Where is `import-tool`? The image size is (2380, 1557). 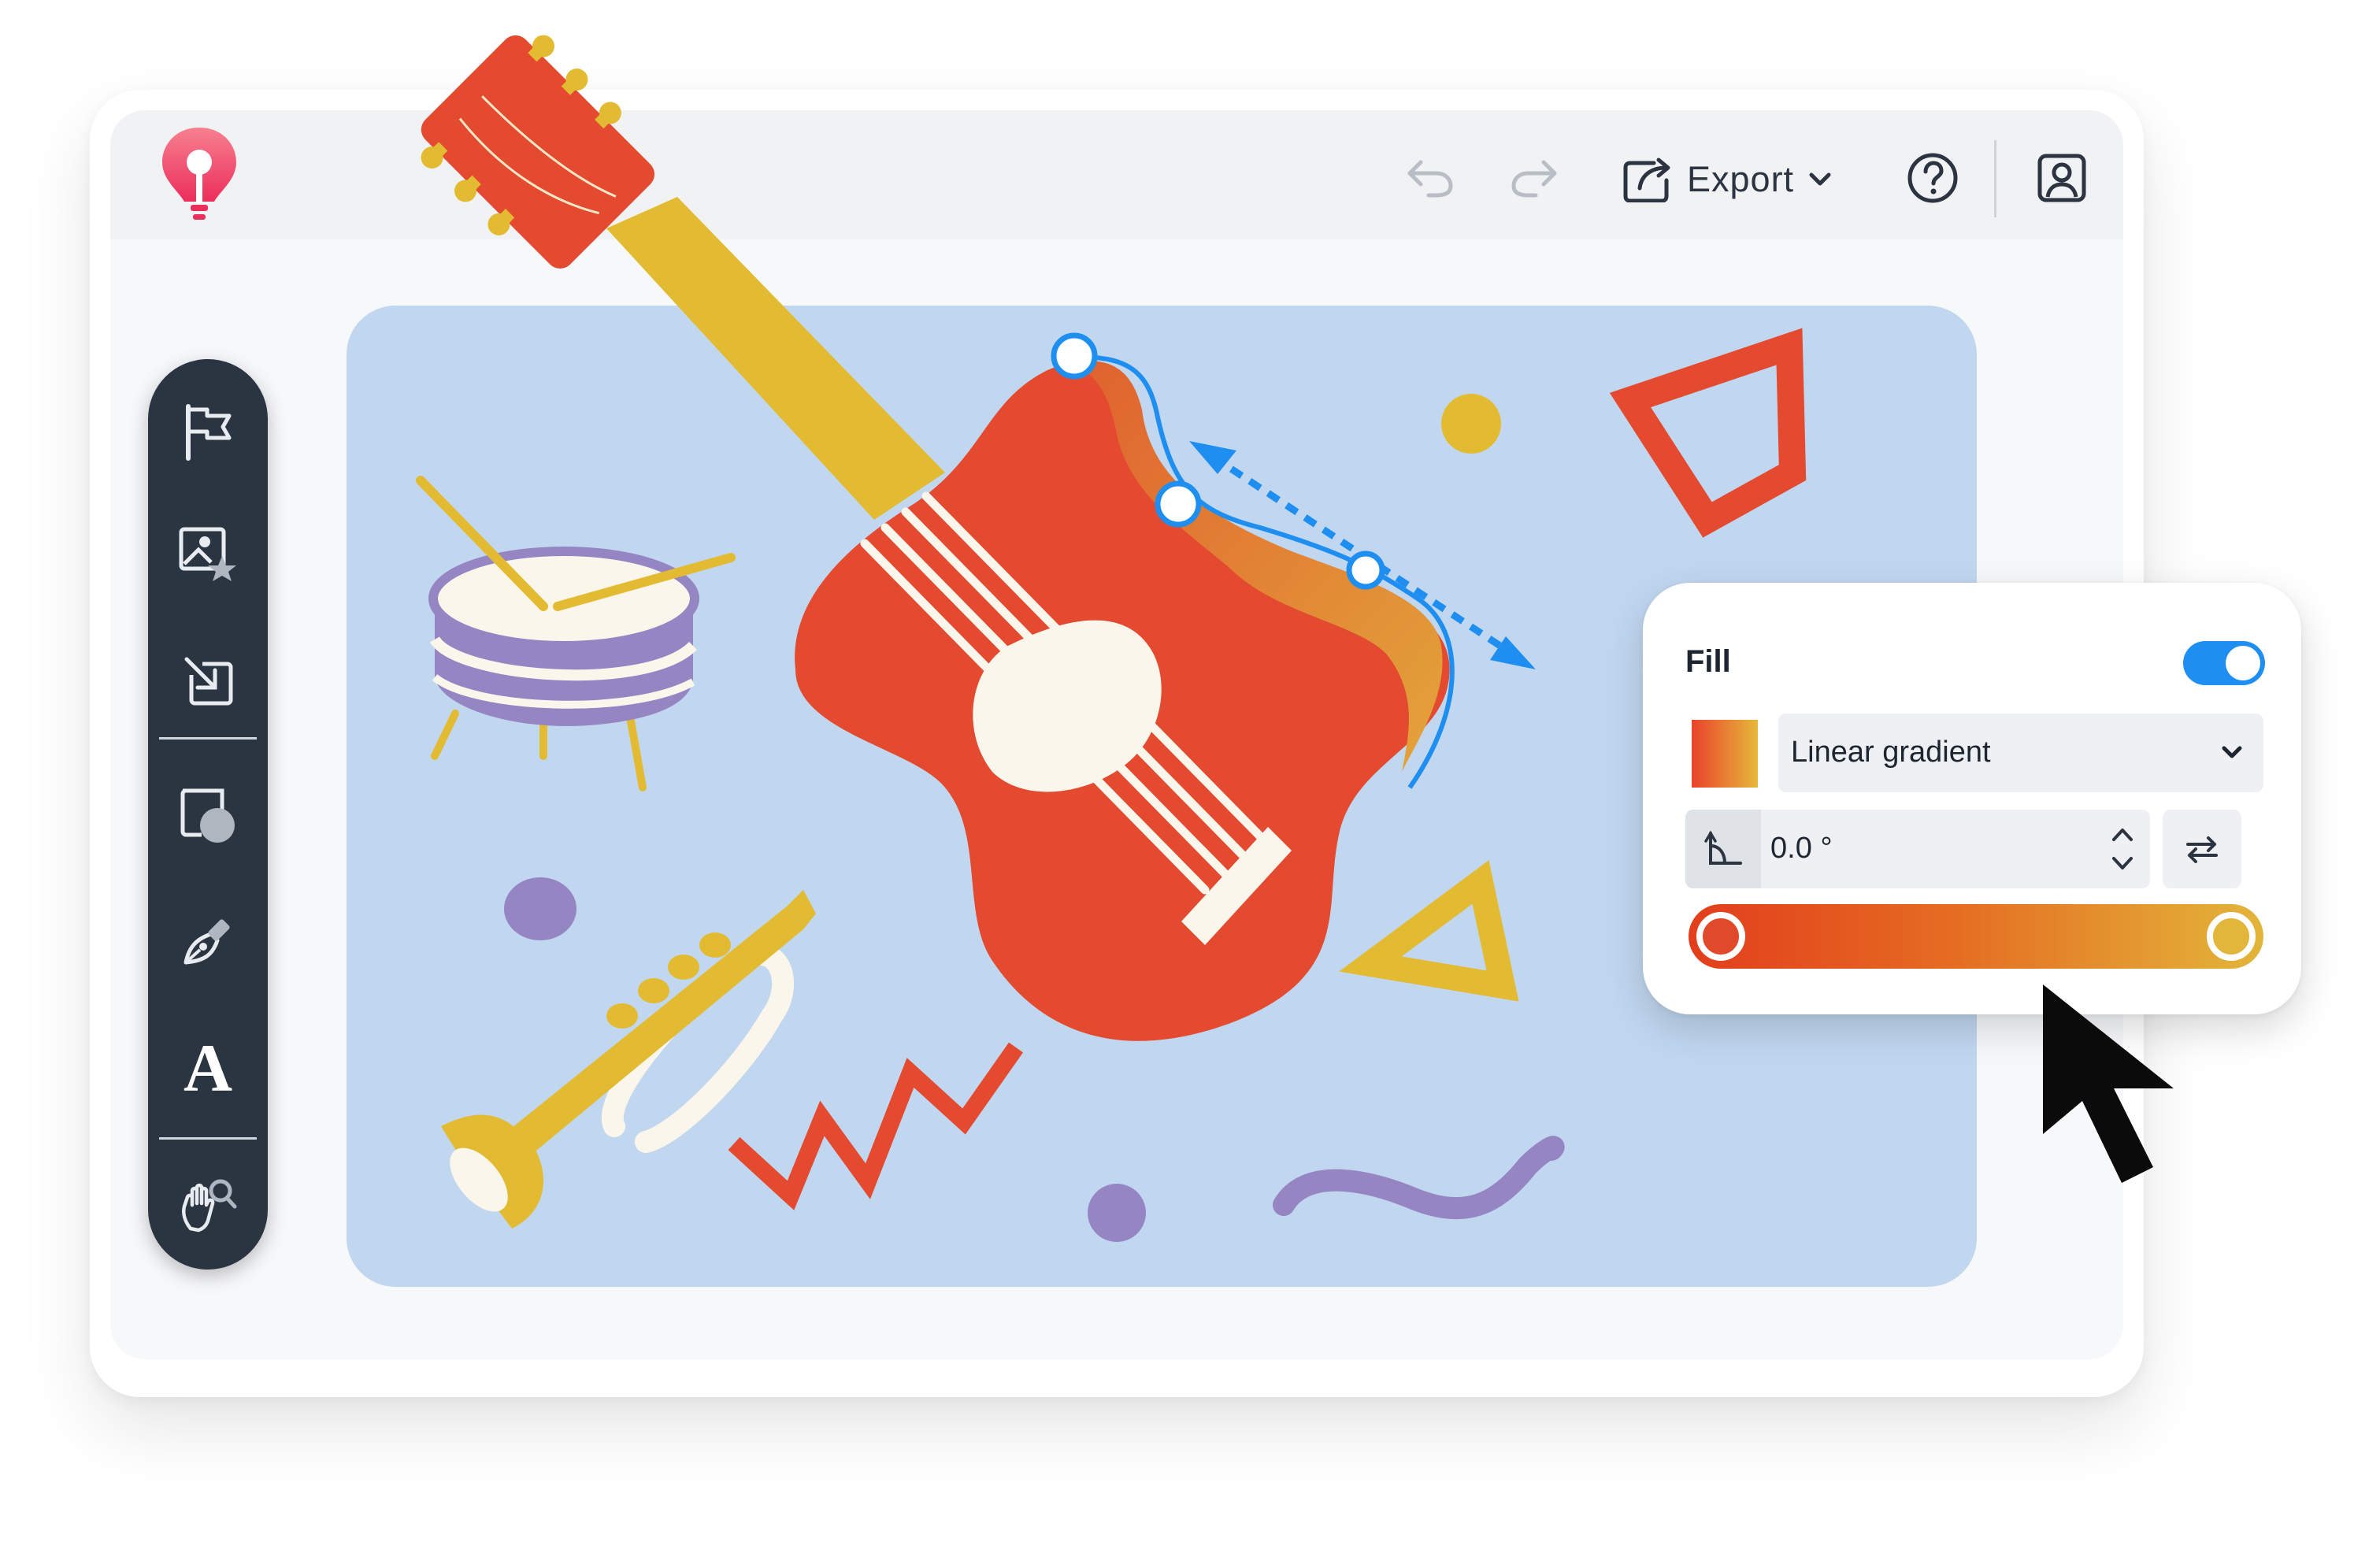
import-tool is located at coordinates (208, 680).